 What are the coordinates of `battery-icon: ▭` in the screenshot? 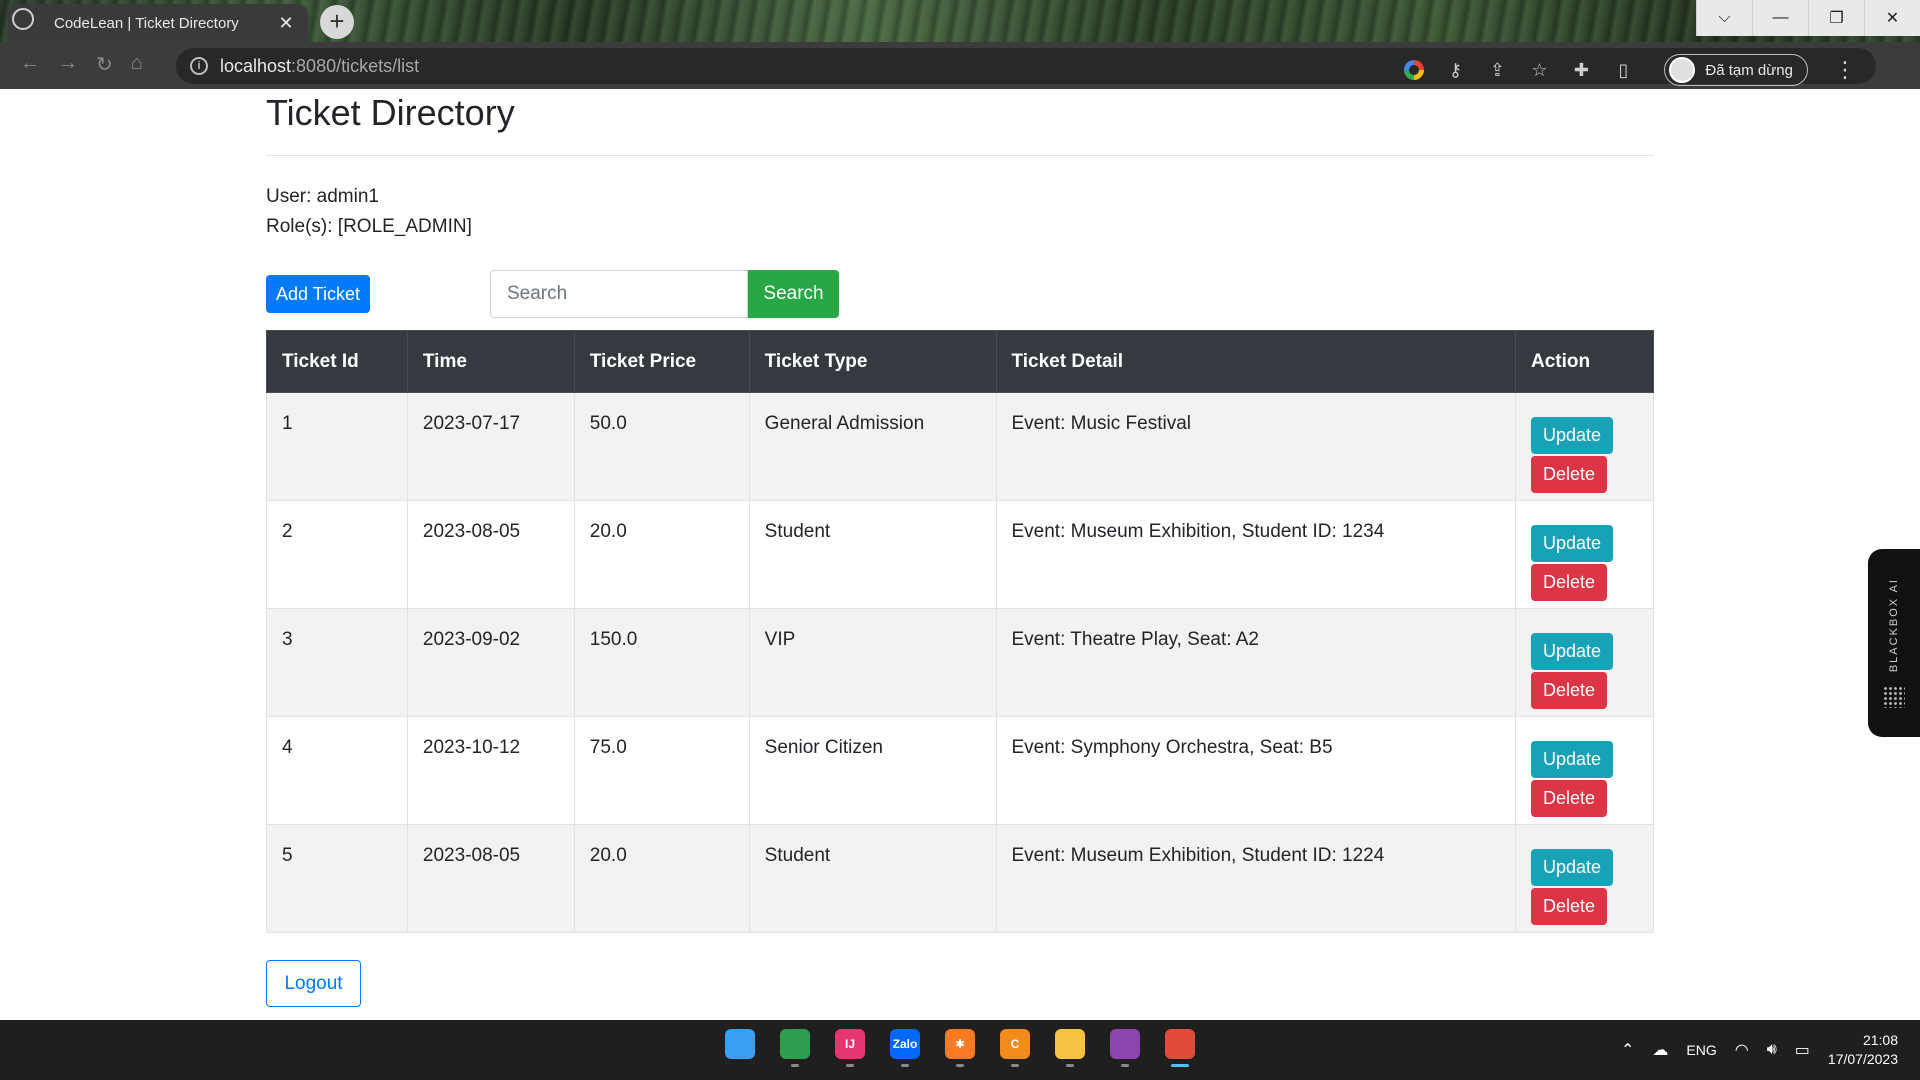 It's located at (1802, 1050).